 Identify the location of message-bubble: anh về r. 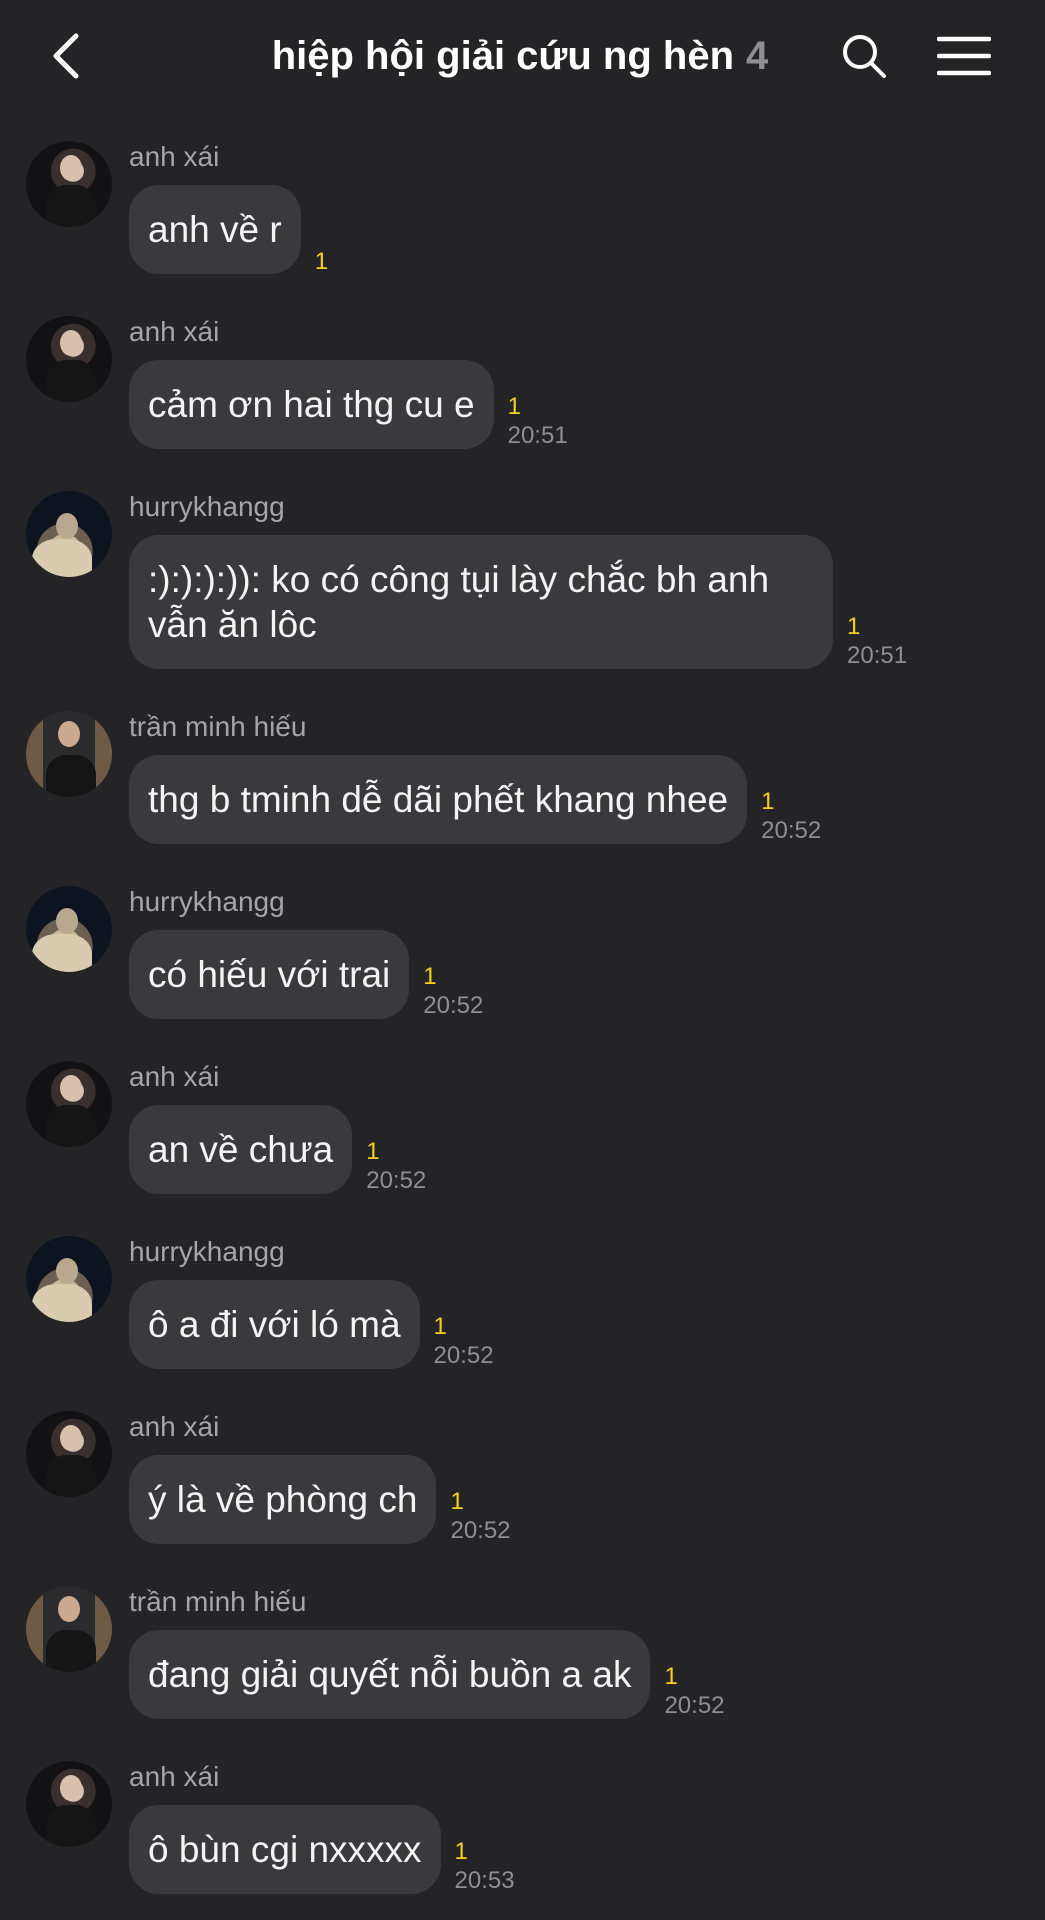
(215, 229).